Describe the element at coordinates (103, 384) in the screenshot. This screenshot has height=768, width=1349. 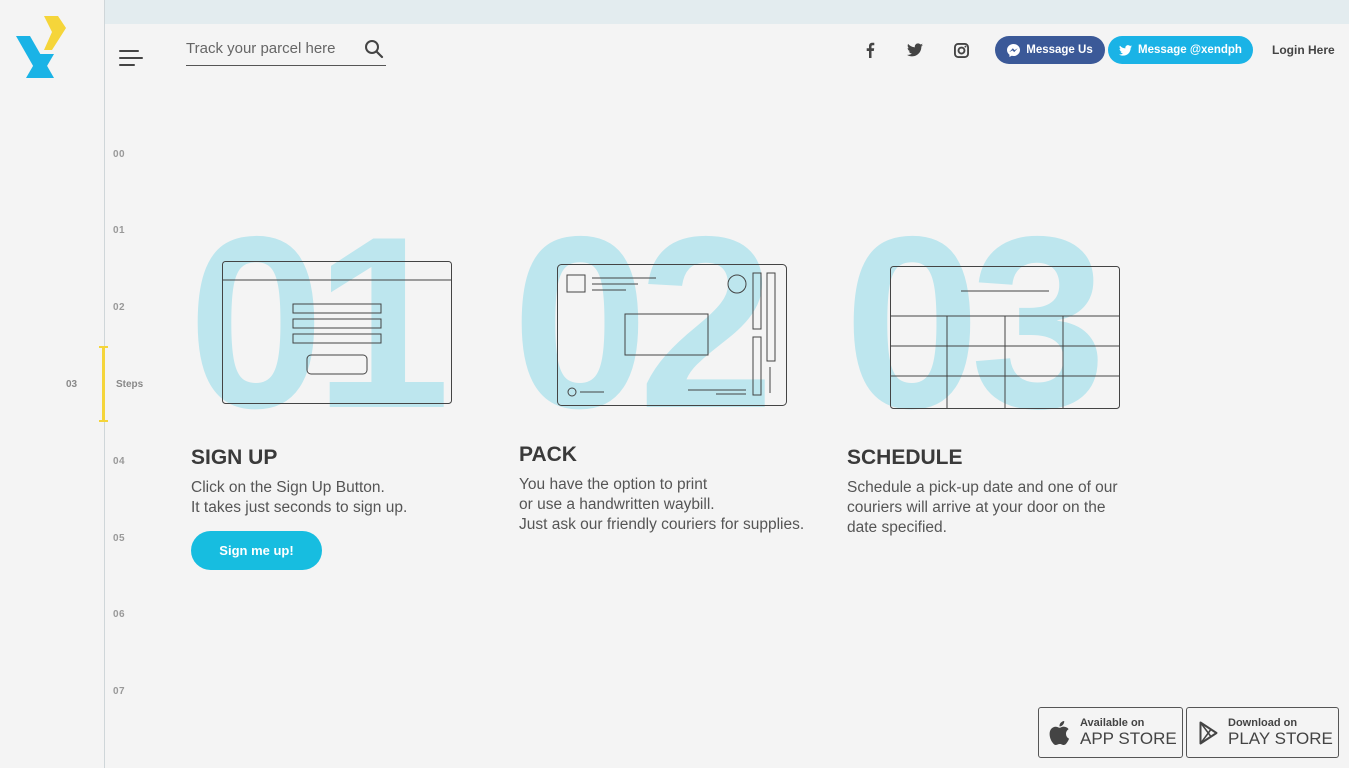
I see `step-nav-active-indicator` at that location.